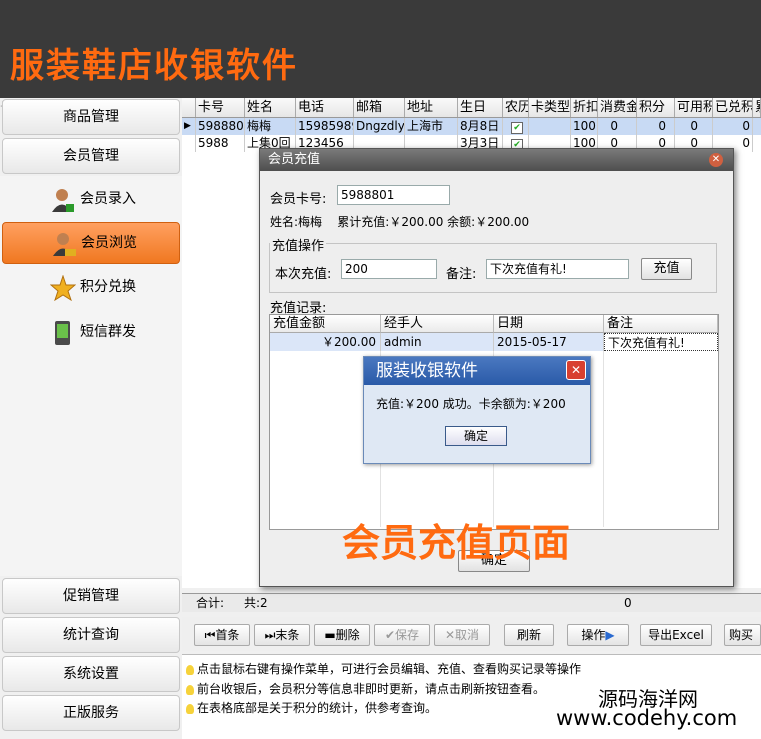  Describe the element at coordinates (330, 635) in the screenshot. I see `minus-icon: ▬` at that location.